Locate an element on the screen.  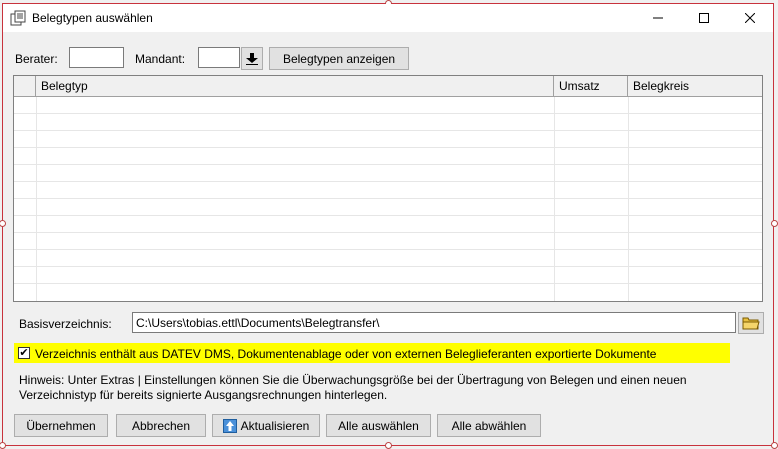
select-all-button: Alle auswählen is located at coordinates (378, 425).